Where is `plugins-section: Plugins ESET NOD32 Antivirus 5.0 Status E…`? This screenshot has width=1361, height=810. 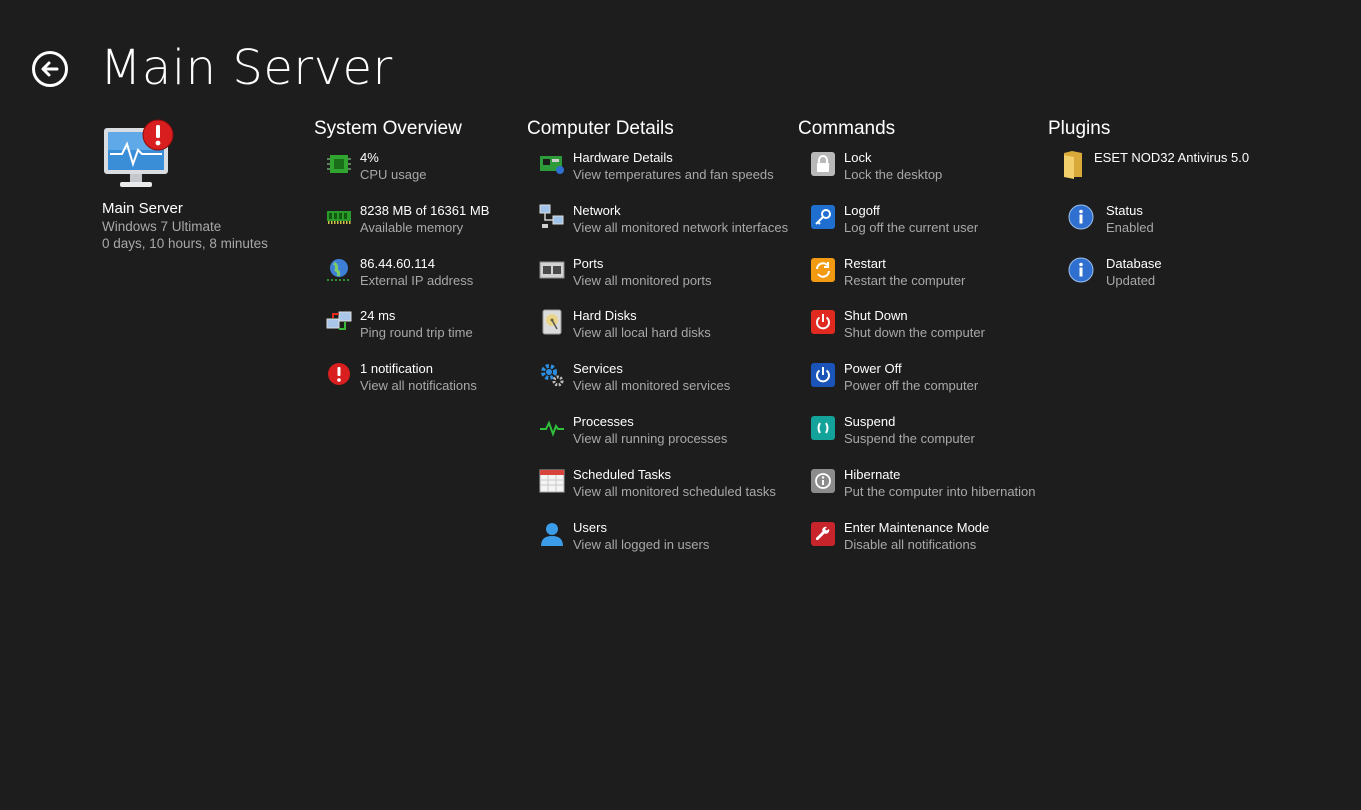
plugins-section: Plugins ESET NOD32 Antivirus 5.0 Status E… is located at coordinates (1148, 212).